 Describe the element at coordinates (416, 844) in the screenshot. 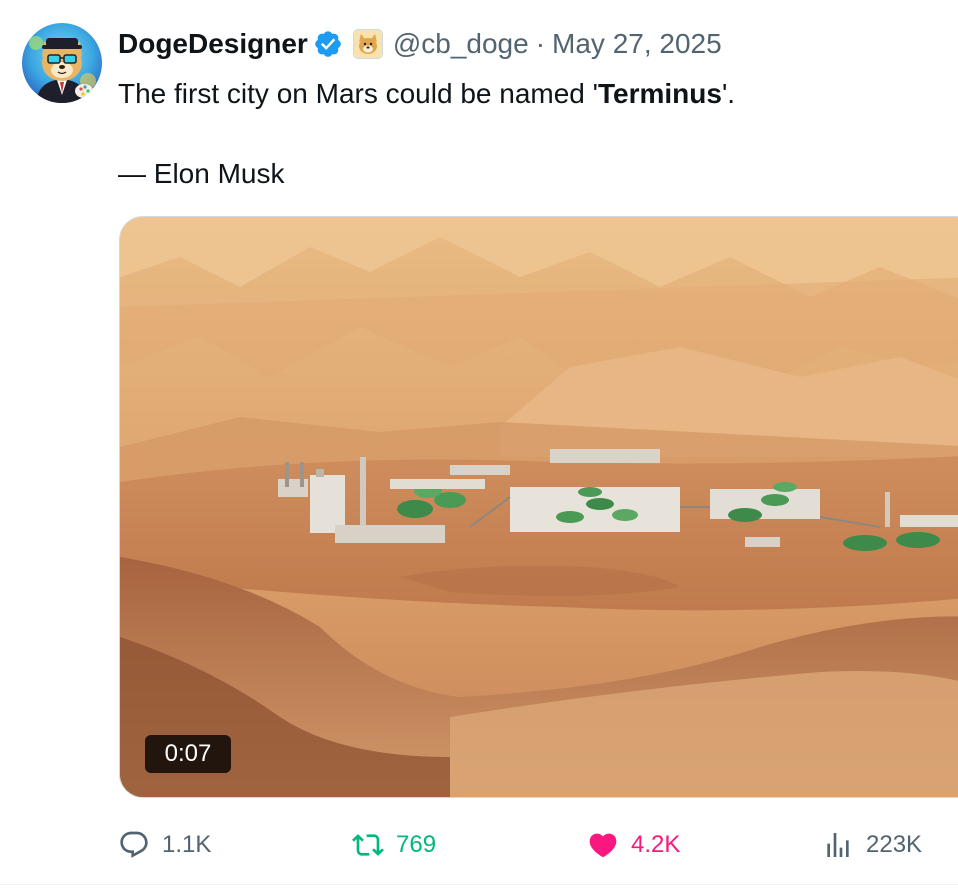

I see `retweet-count: 769` at that location.